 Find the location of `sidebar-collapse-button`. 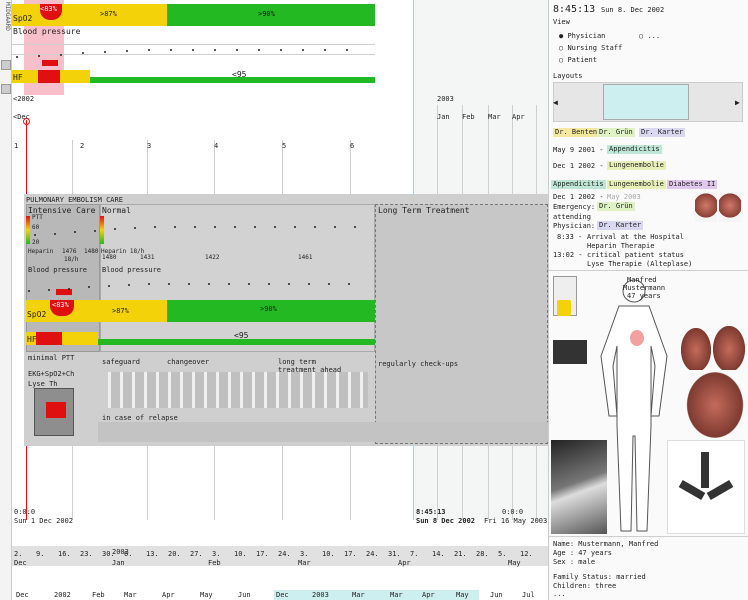

sidebar-collapse-button is located at coordinates (6, 89).